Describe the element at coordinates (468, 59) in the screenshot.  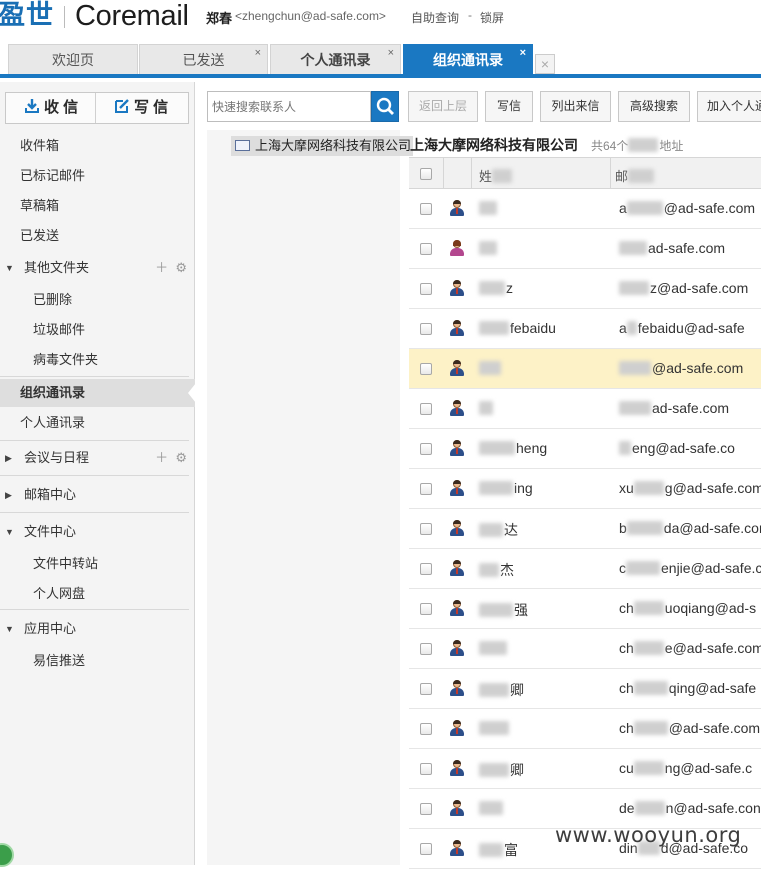
I see `tab-org-contacts: 组织通讯录 ×` at that location.